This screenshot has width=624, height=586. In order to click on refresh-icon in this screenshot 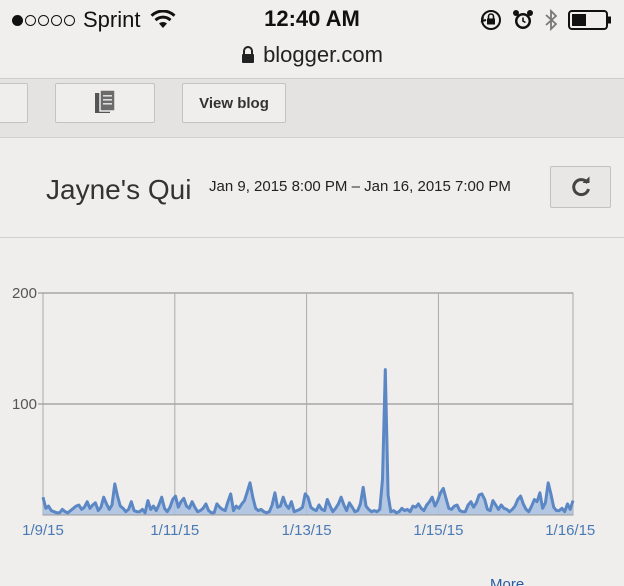, I will do `click(580, 186)`.